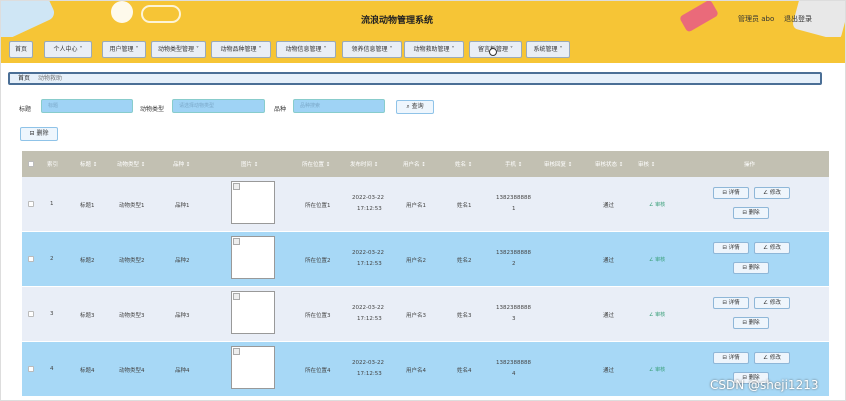 This screenshot has height=401, width=846. Describe the element at coordinates (241, 49) in the screenshot. I see `nav-animal-breed: 动物品种管理 ˅` at that location.